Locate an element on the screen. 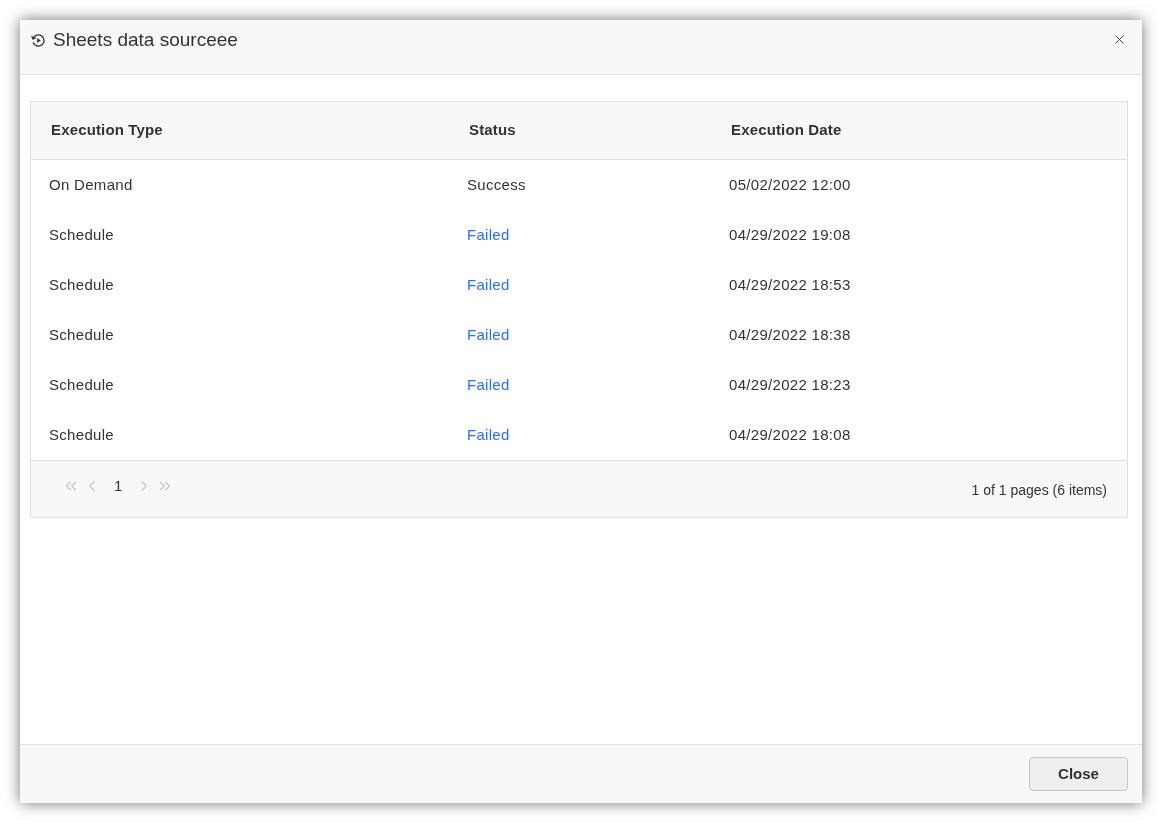  close-icon is located at coordinates (1119, 39).